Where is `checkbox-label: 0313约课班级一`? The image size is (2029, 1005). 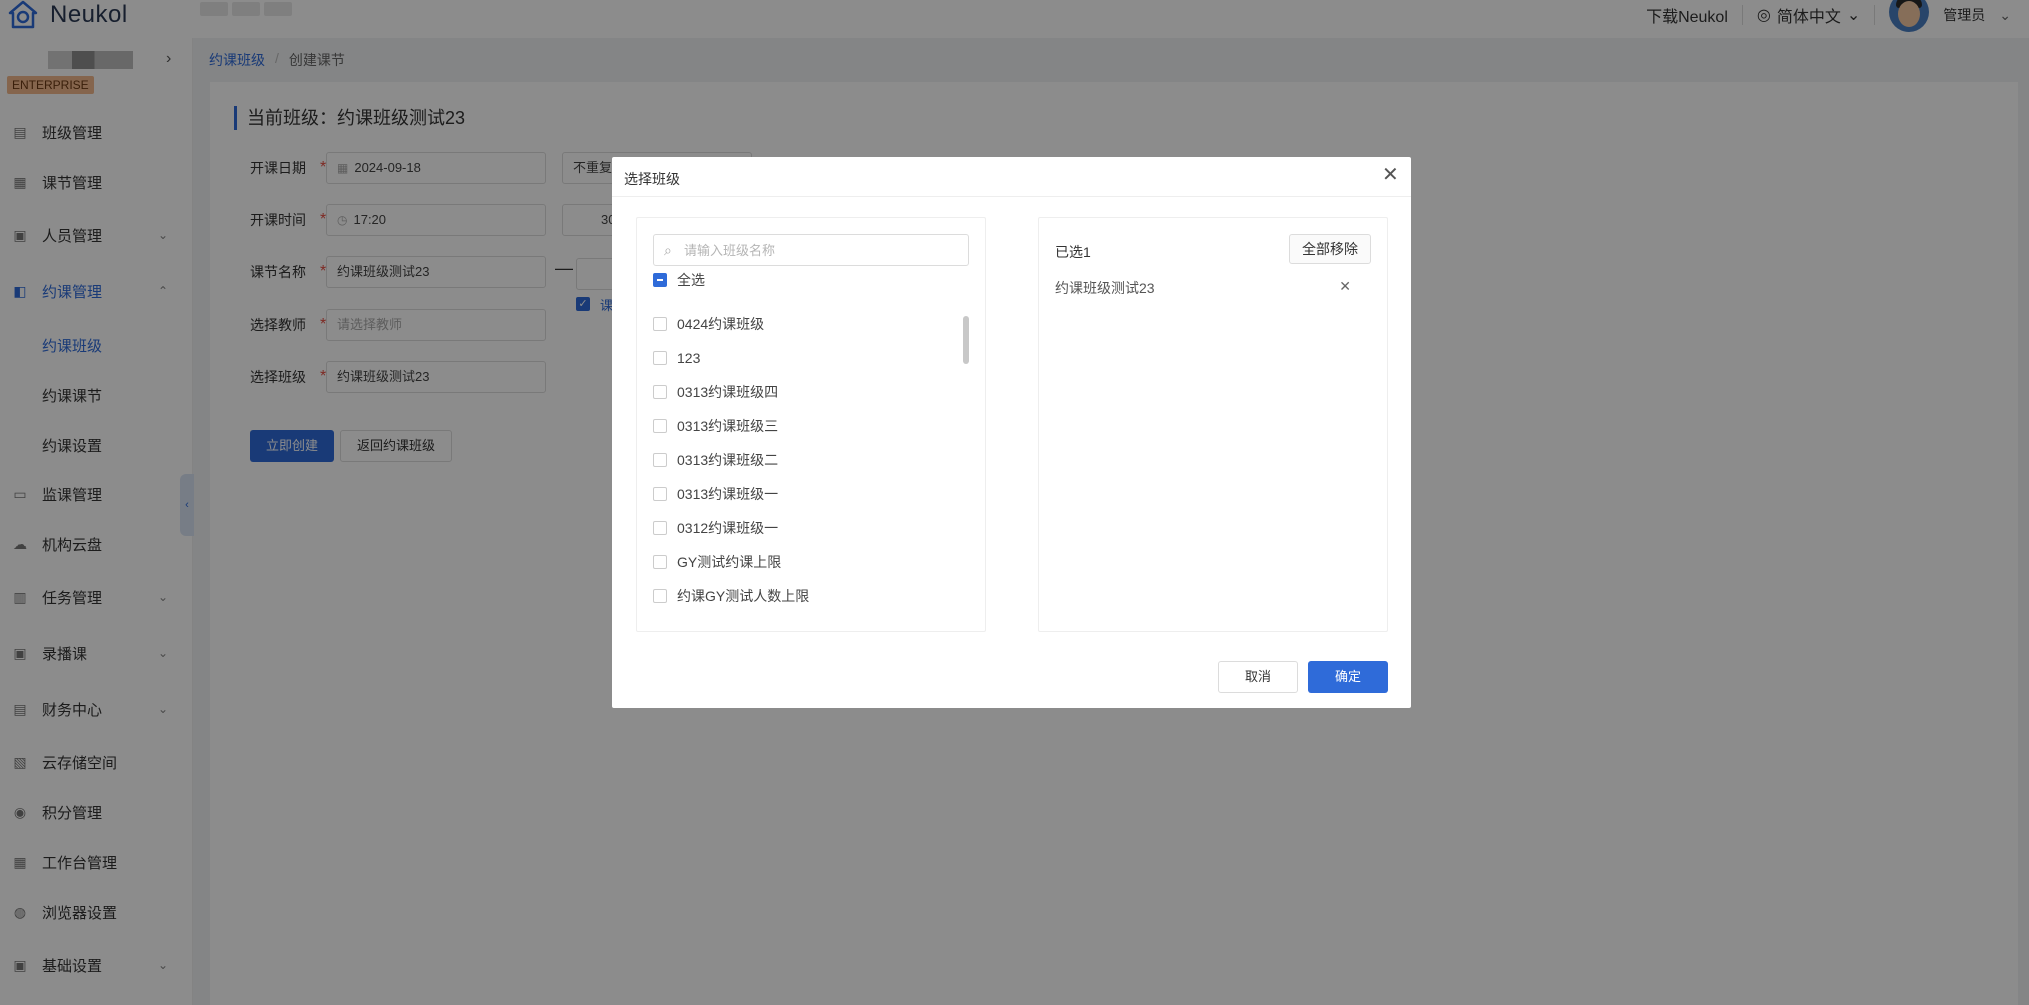
checkbox-label: 0313约课班级一 is located at coordinates (728, 494).